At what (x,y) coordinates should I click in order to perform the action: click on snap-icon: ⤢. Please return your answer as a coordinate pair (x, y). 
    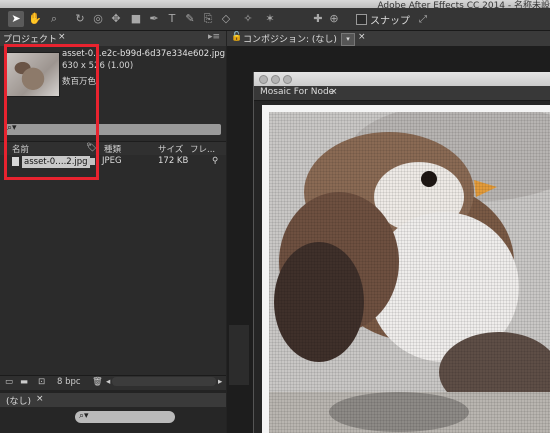
    Looking at the image, I should click on (423, 19).